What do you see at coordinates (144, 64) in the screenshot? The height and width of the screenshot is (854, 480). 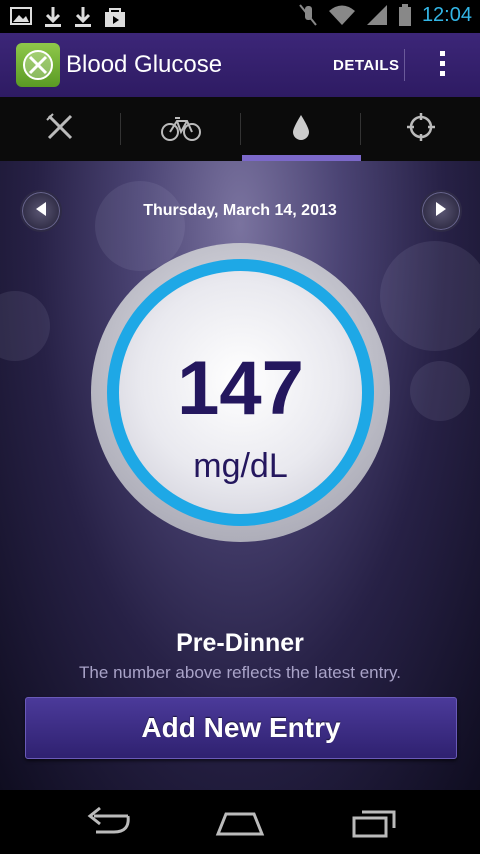 I see `app-title: Blood Glucose` at bounding box center [144, 64].